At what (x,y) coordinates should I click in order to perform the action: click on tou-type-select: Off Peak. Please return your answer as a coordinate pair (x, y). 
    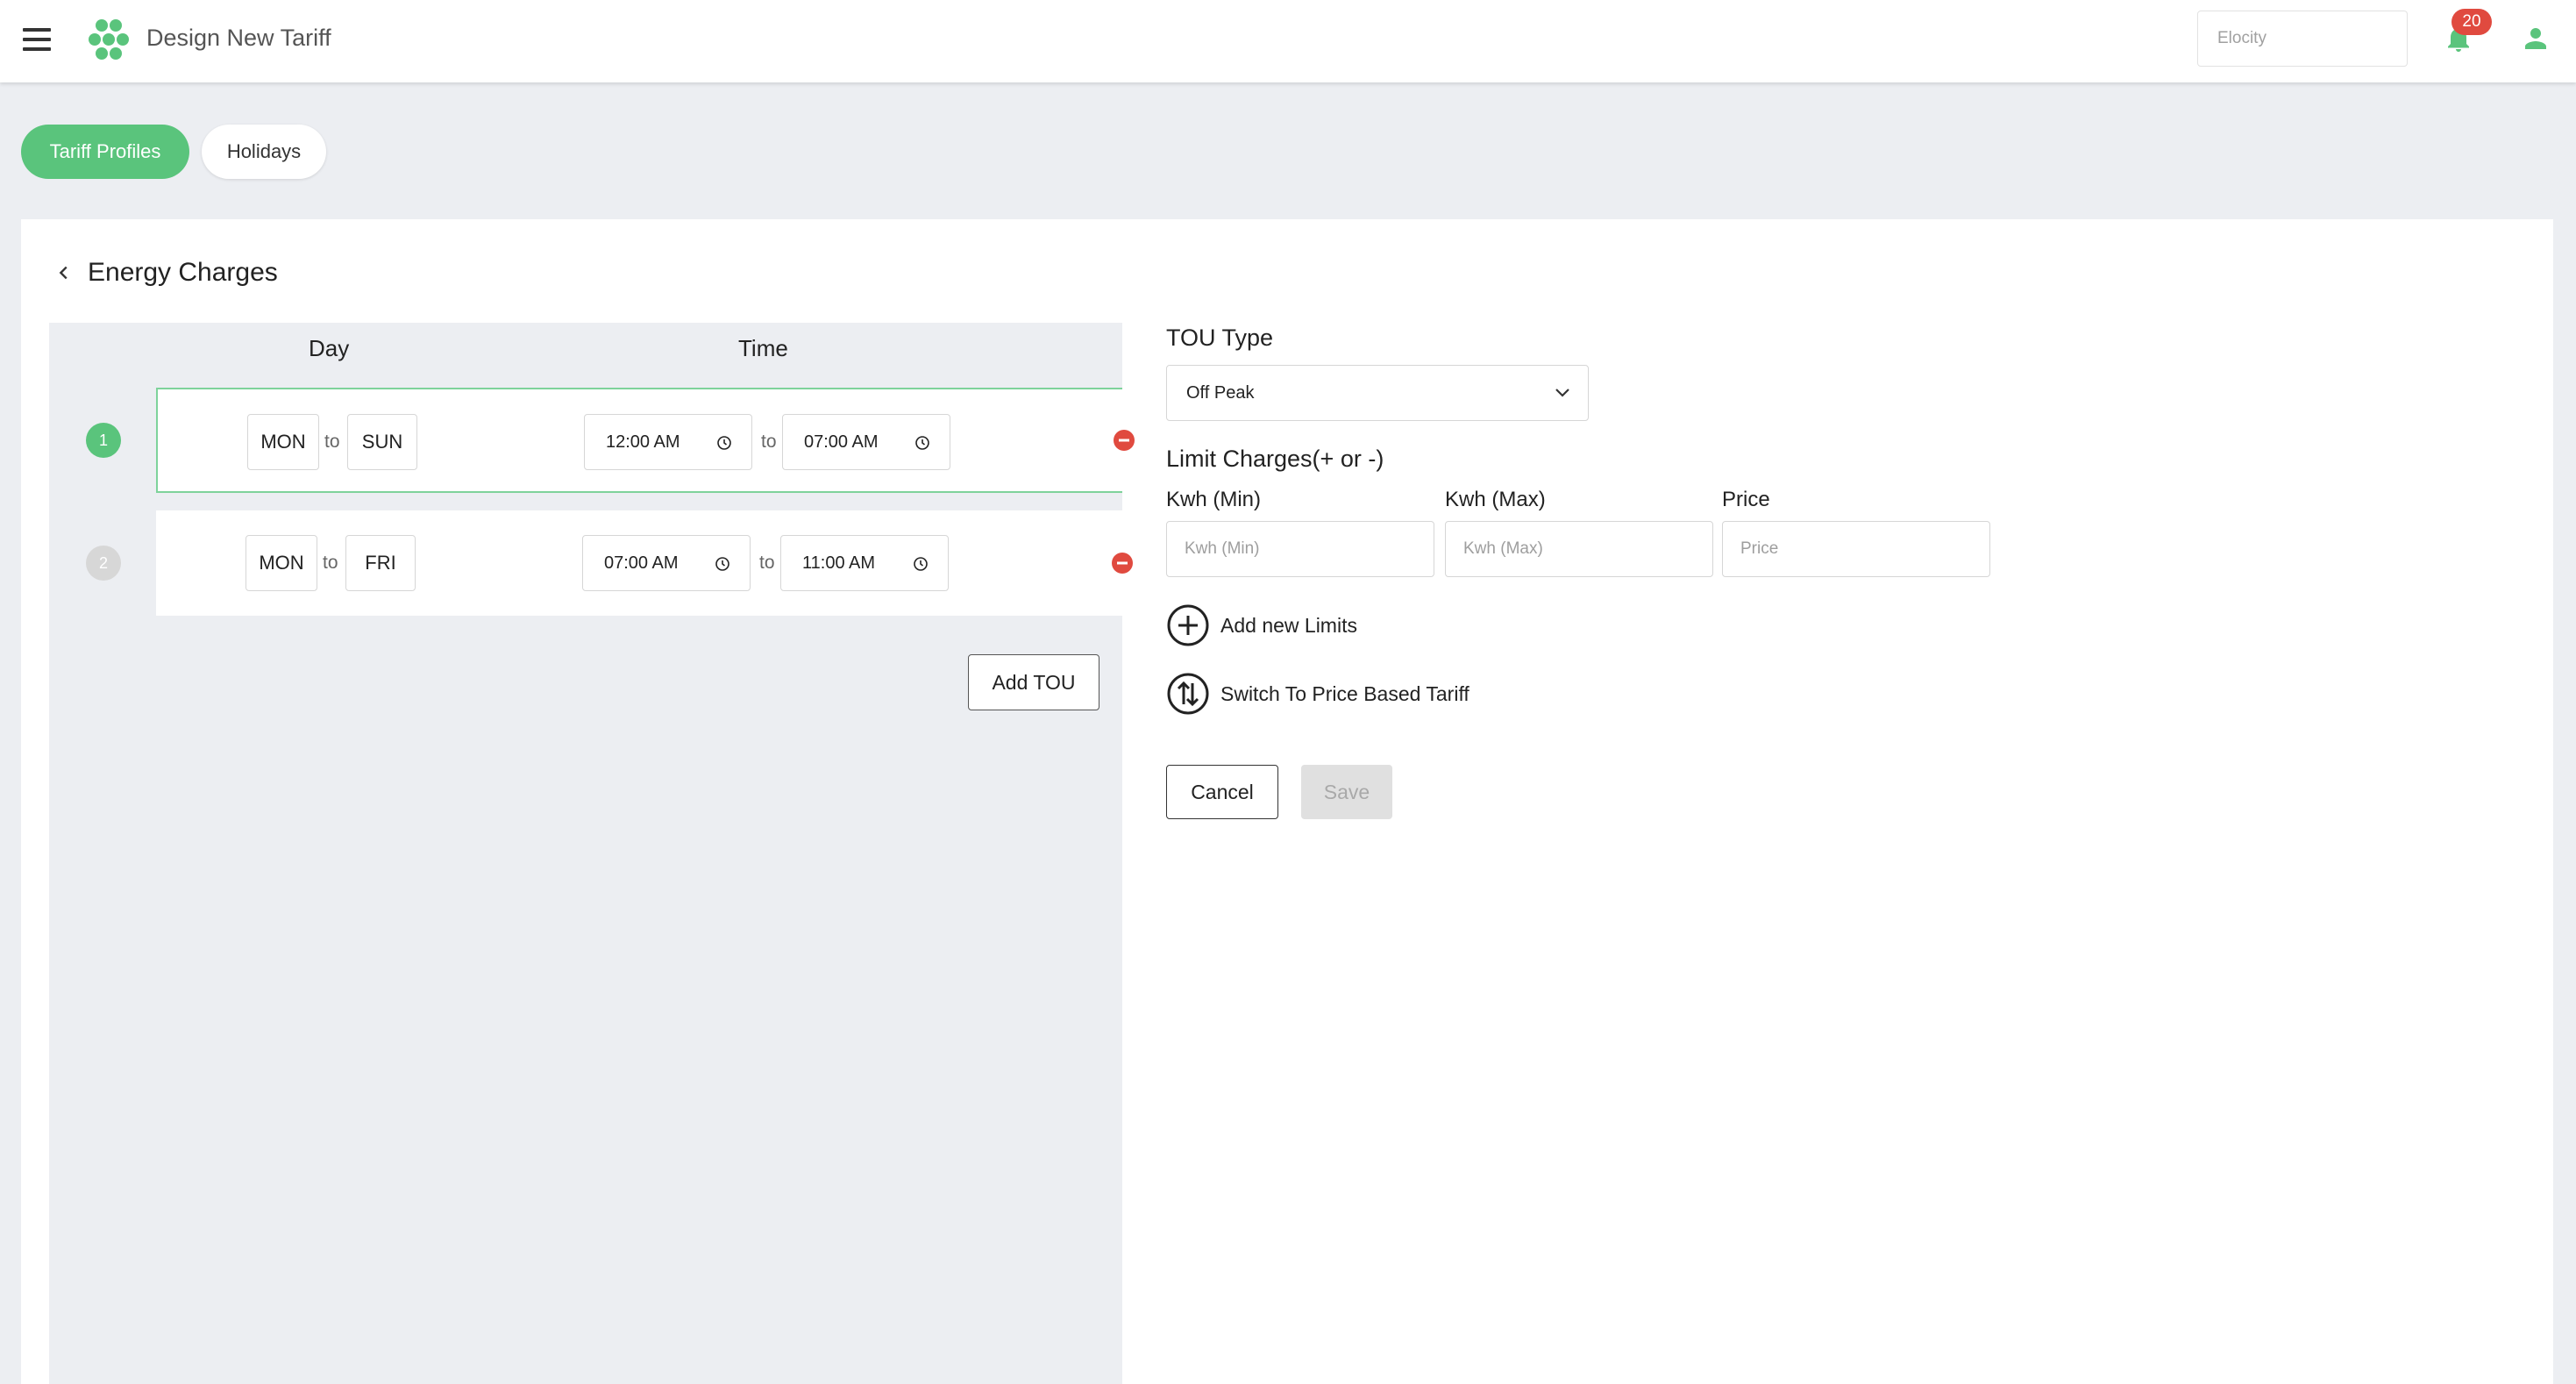
    Looking at the image, I should click on (1377, 393).